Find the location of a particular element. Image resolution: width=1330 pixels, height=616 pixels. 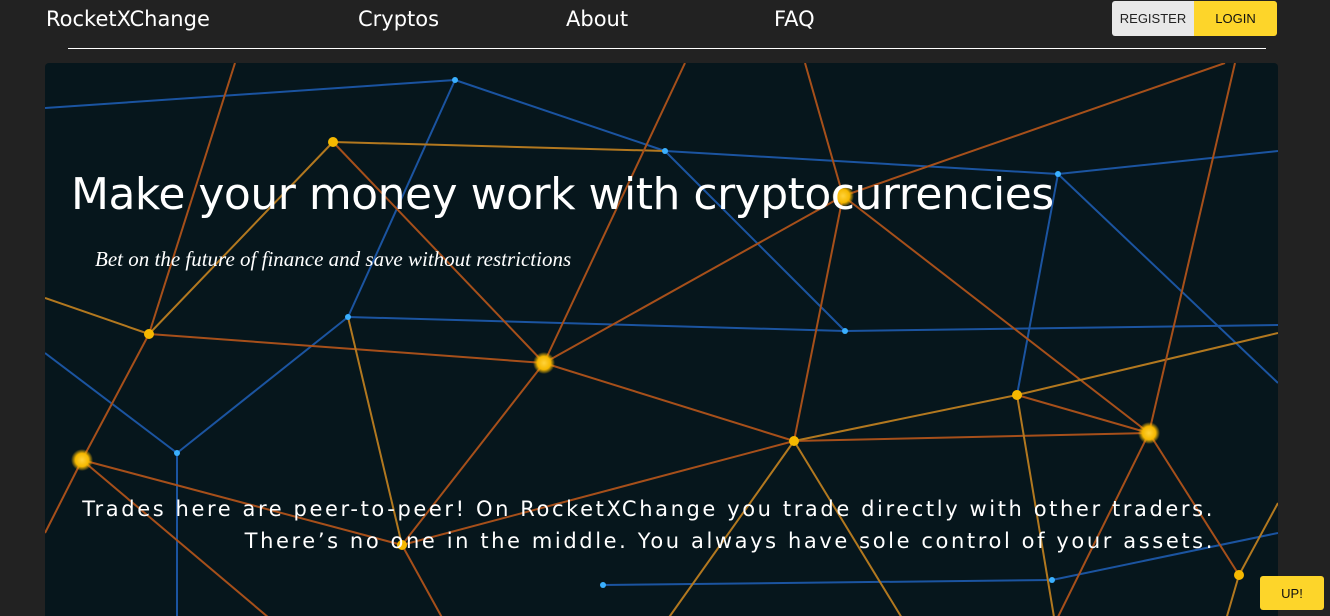

brand-logo-link: RocketXChange is located at coordinates (128, 19).